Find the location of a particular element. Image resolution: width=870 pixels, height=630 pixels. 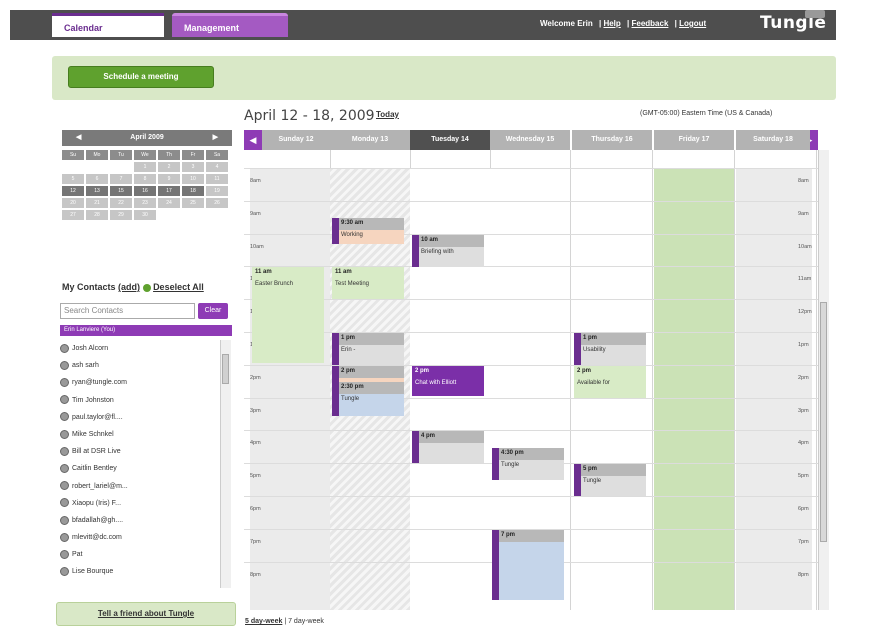

calendar-event: 2 pm Chat with Elliott is located at coordinates (448, 380).